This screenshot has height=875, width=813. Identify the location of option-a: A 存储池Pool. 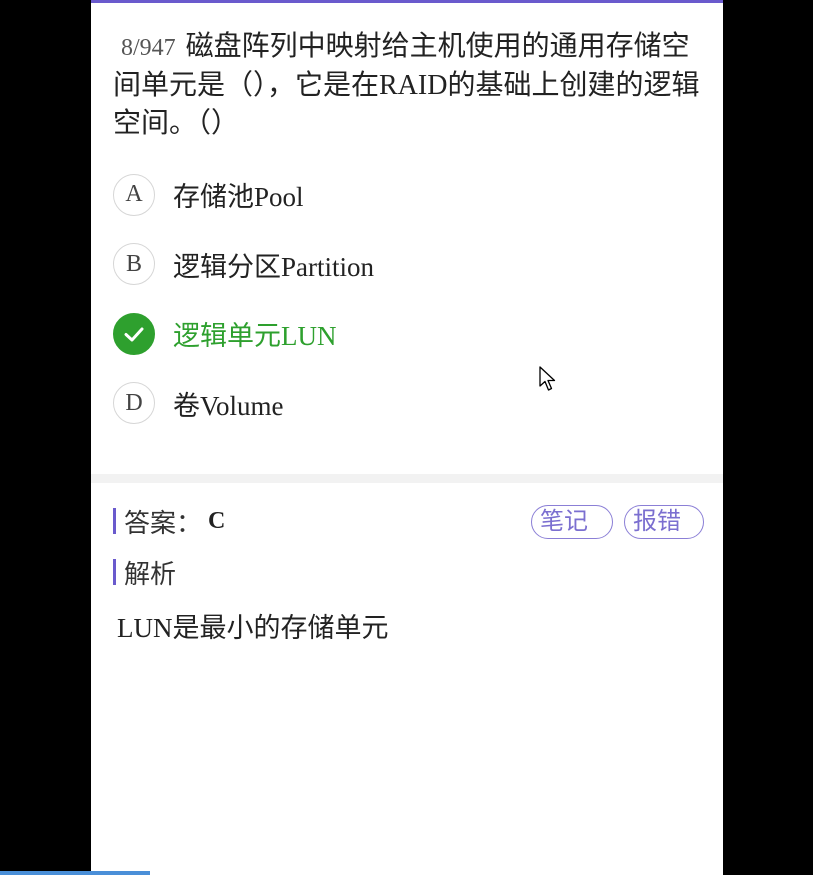
(408, 195).